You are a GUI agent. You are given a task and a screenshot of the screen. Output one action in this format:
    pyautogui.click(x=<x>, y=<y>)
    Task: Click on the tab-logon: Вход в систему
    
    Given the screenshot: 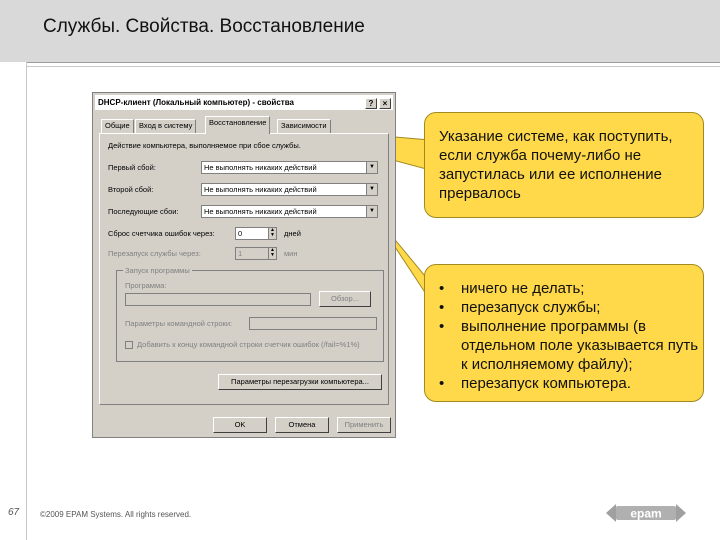 What is the action you would take?
    pyautogui.click(x=166, y=126)
    